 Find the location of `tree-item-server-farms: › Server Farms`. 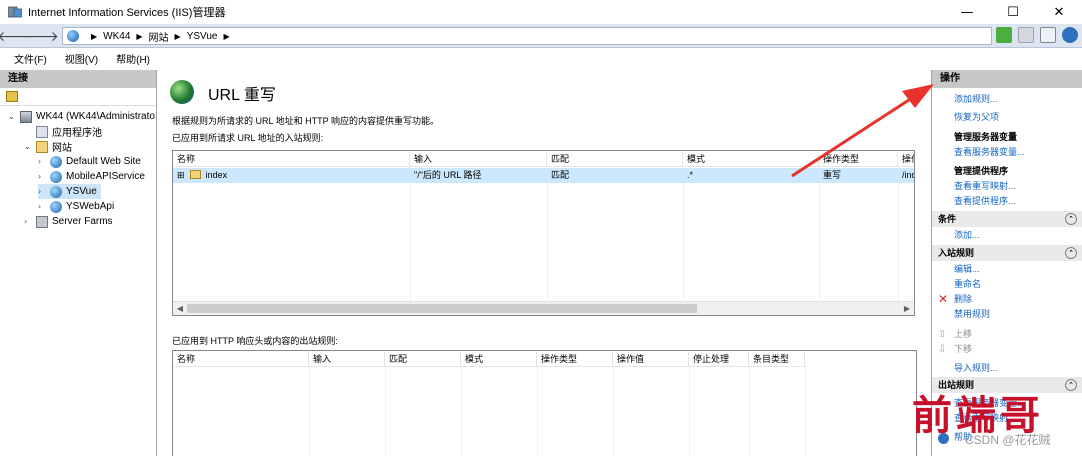

tree-item-server-farms: › Server Farms is located at coordinates (68, 221).